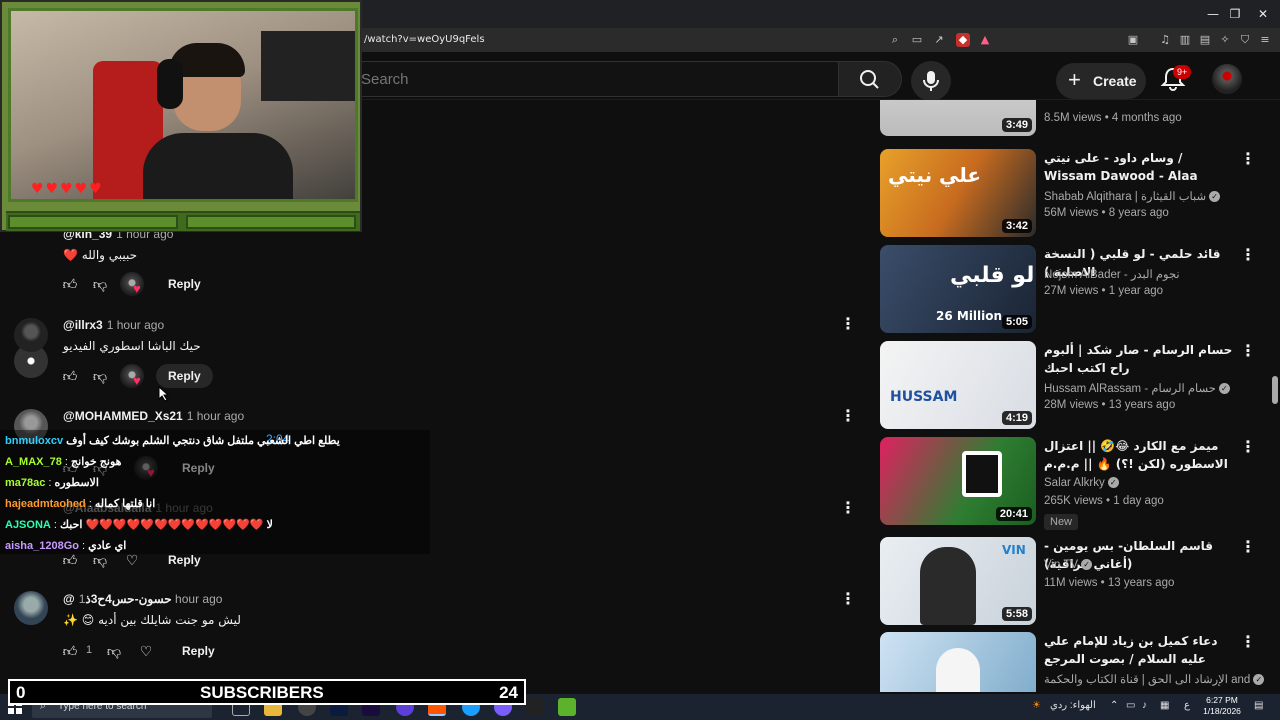 The height and width of the screenshot is (720, 1280). What do you see at coordinates (1130, 389) in the screenshot?
I see `channel-name: Hussam AlRassam - حسام الرسام` at bounding box center [1130, 389].